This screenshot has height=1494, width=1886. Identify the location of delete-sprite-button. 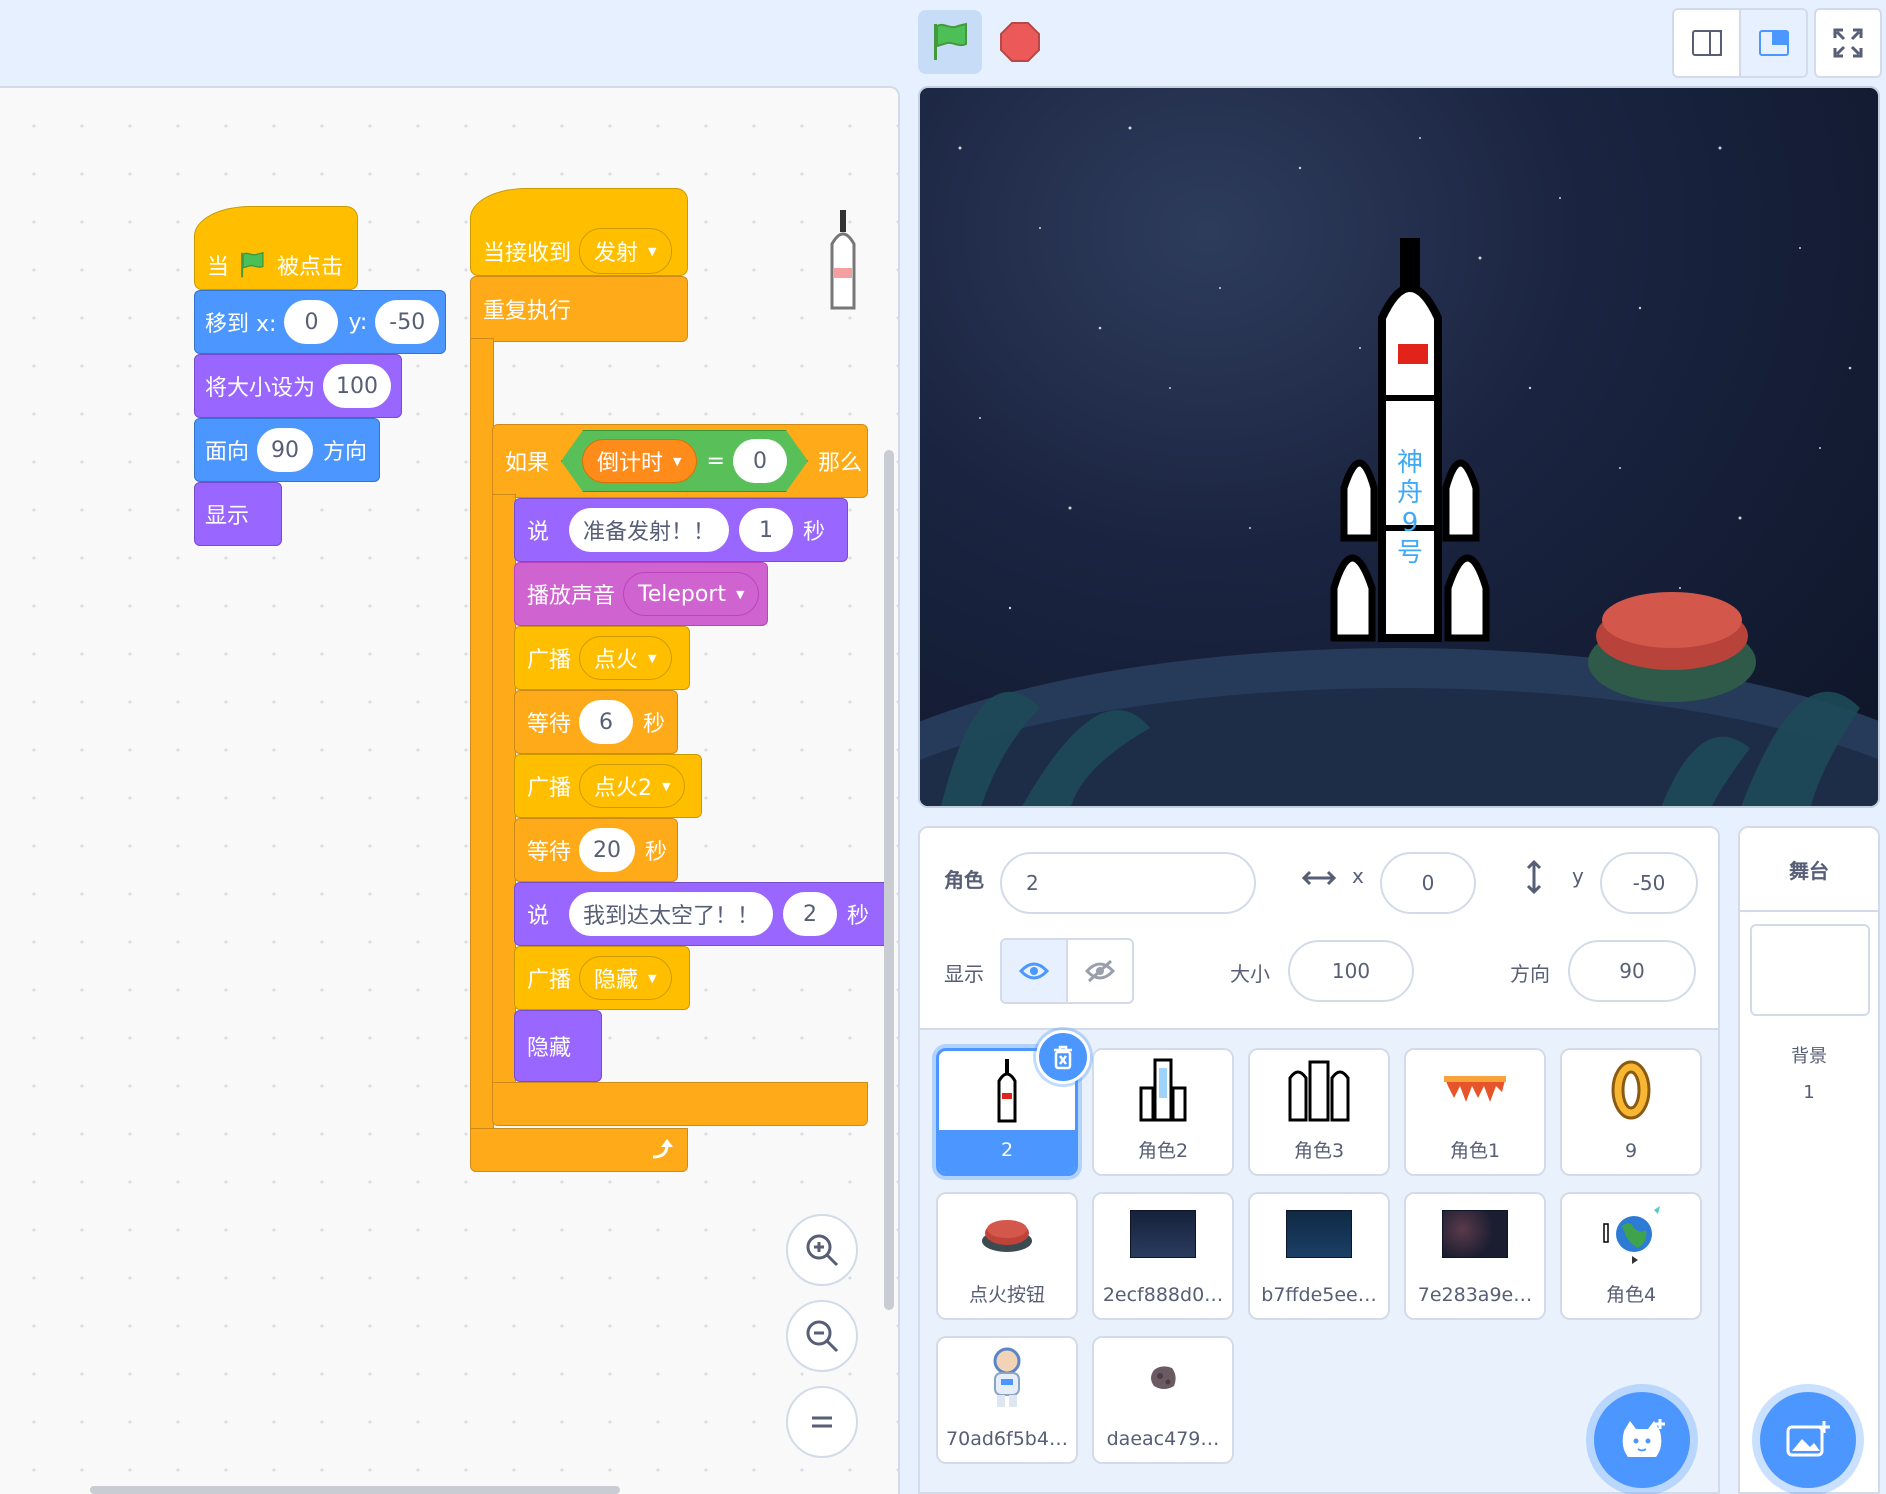
(1063, 1057).